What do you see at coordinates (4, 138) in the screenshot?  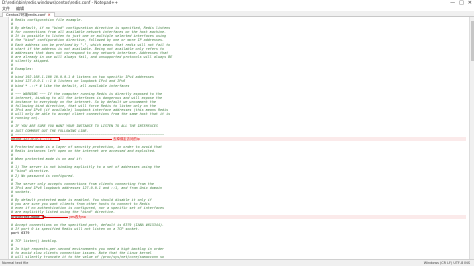 I see `line-number-gutter` at bounding box center [4, 138].